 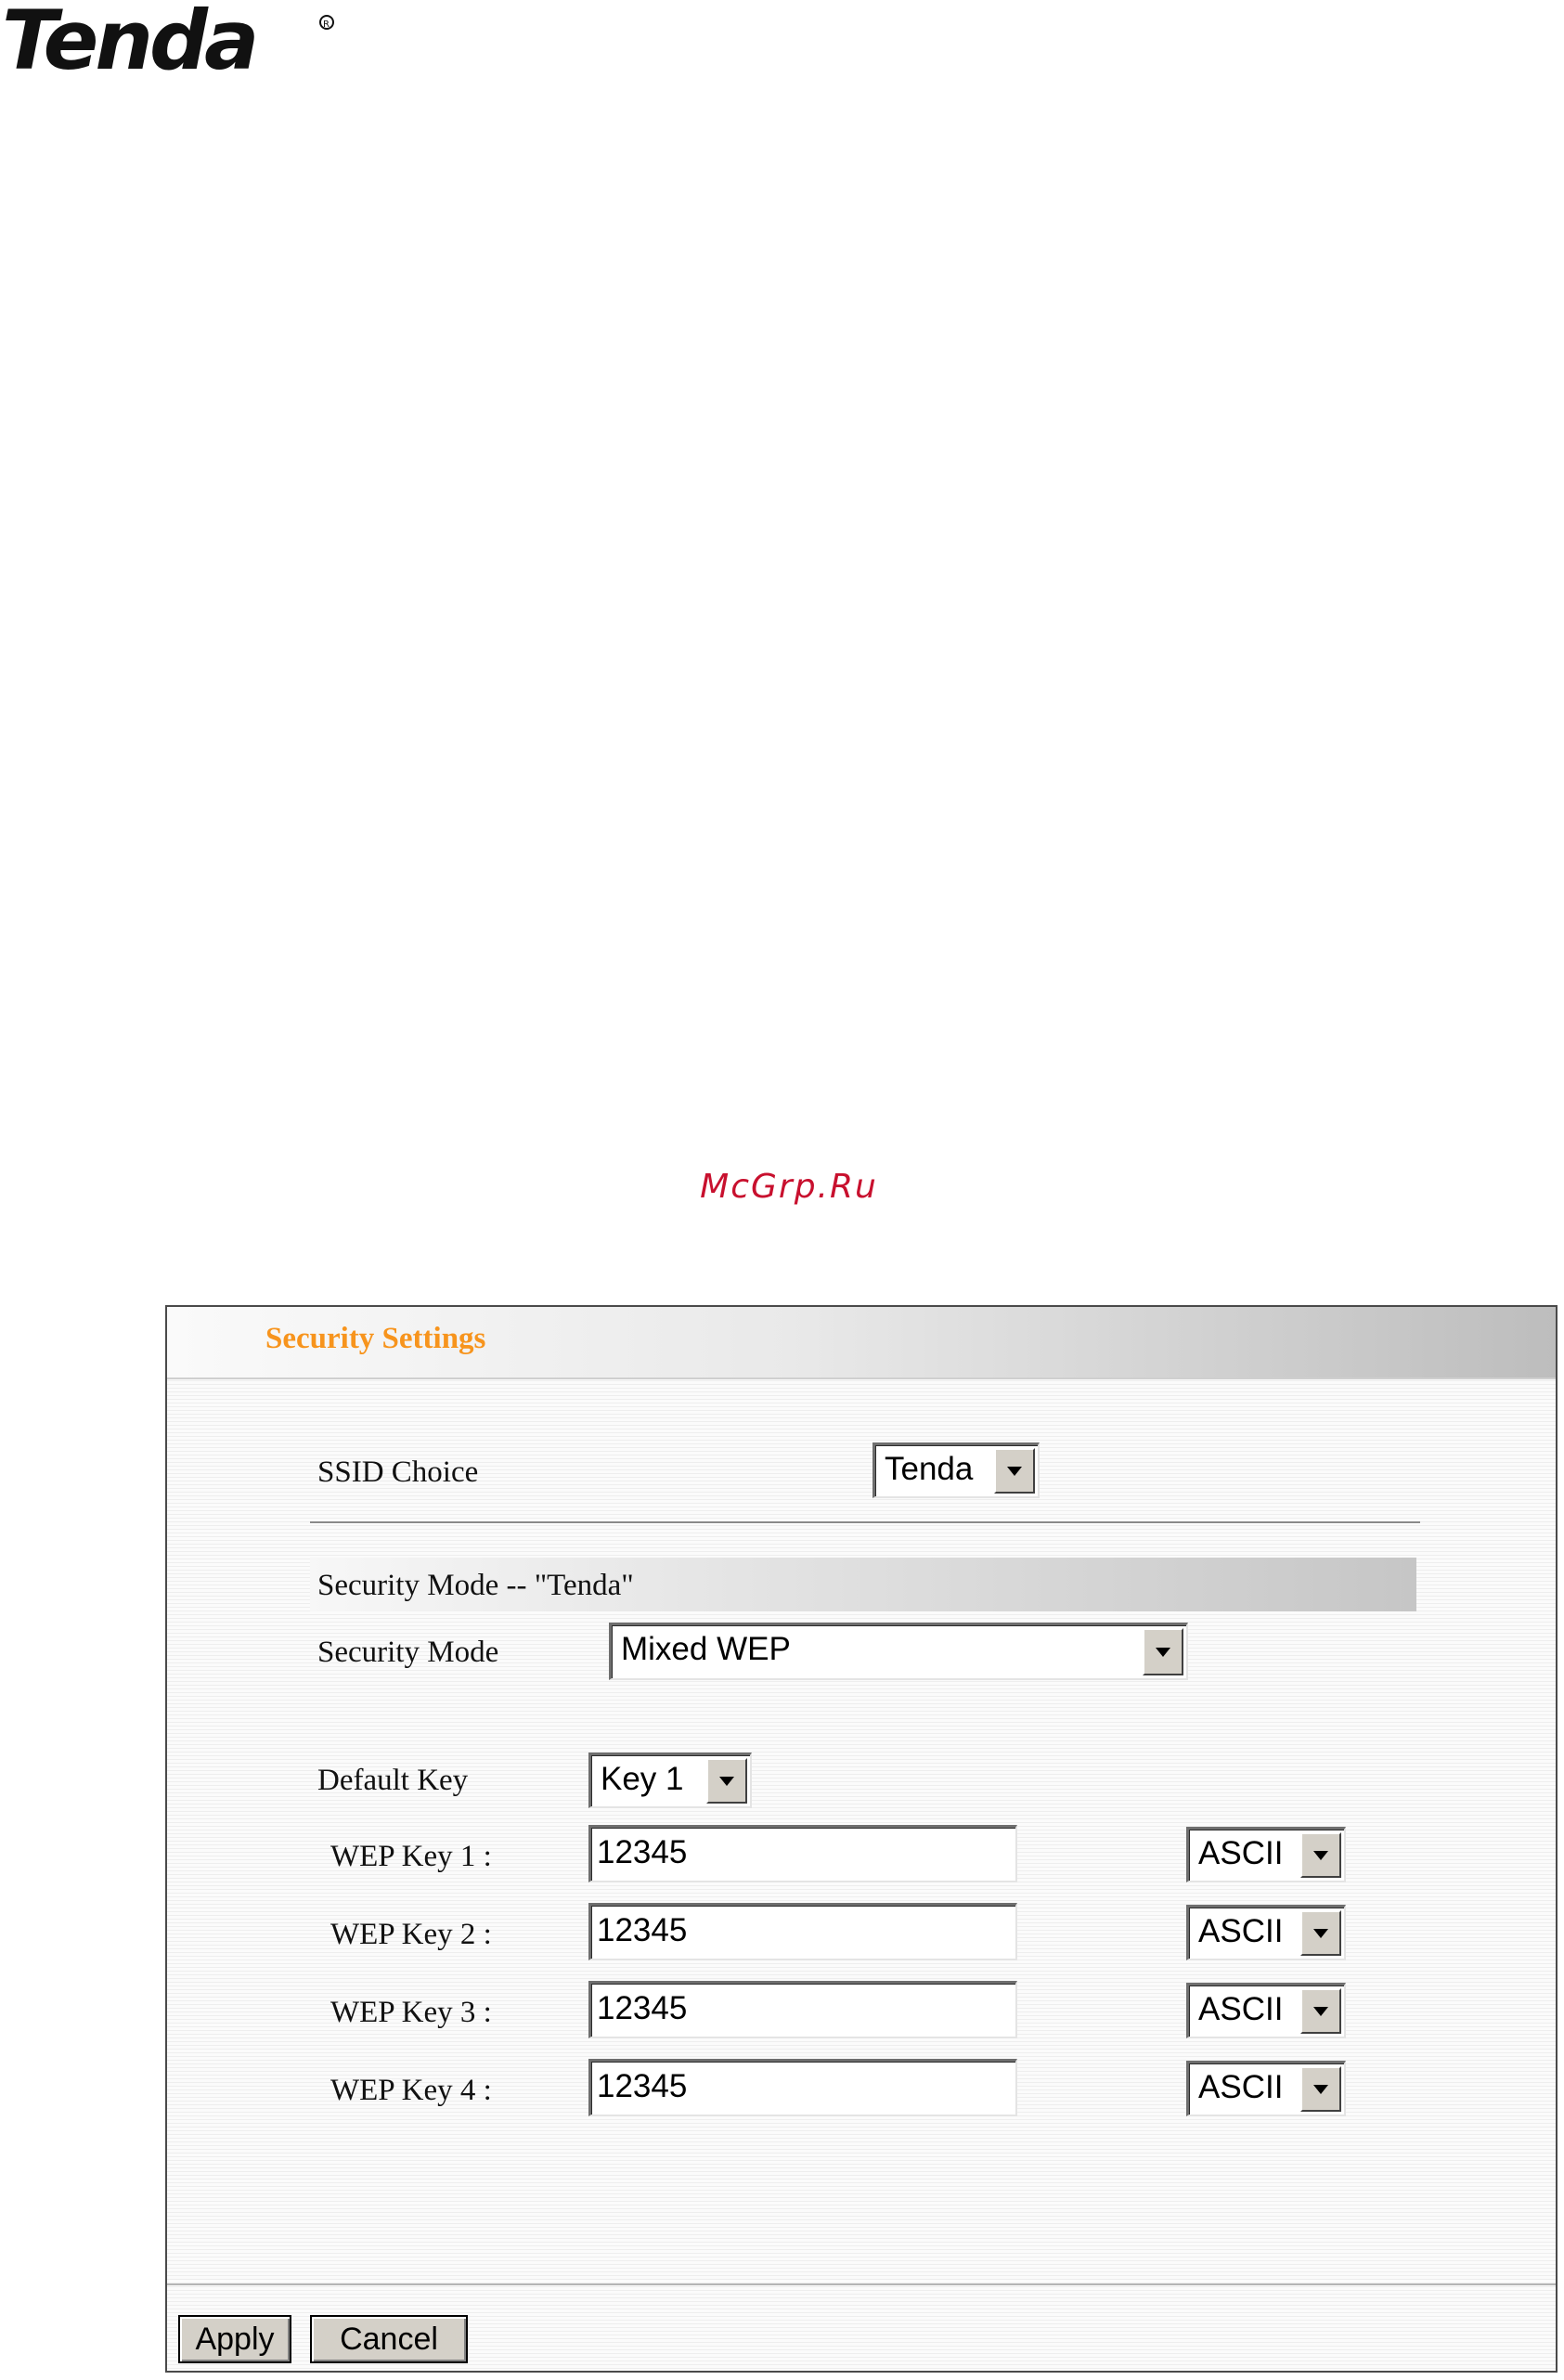 What do you see at coordinates (803, 1853) in the screenshot?
I see `wep-key-1-input: 12345` at bounding box center [803, 1853].